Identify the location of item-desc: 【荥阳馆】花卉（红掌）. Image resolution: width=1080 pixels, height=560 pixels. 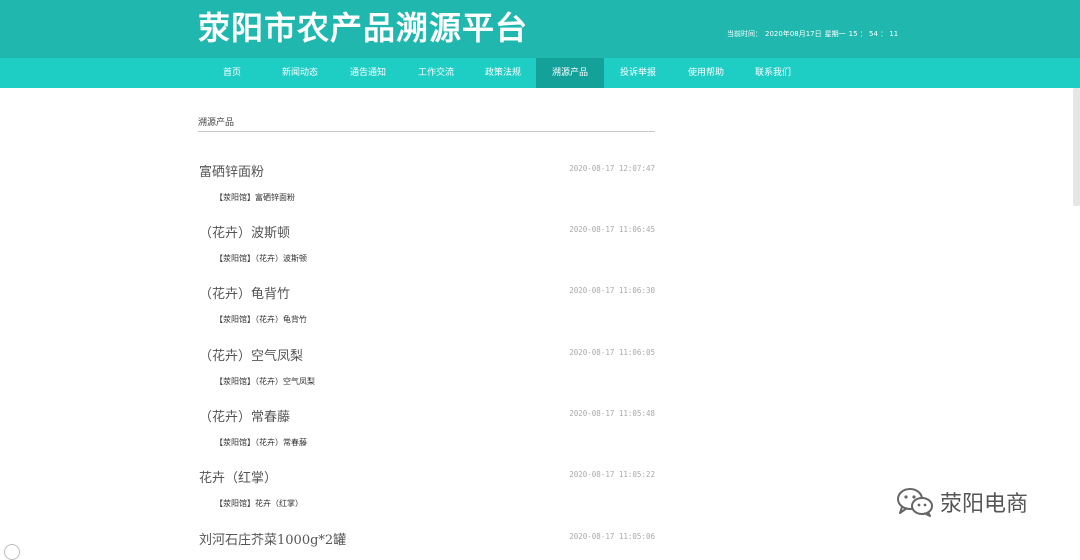
(259, 503).